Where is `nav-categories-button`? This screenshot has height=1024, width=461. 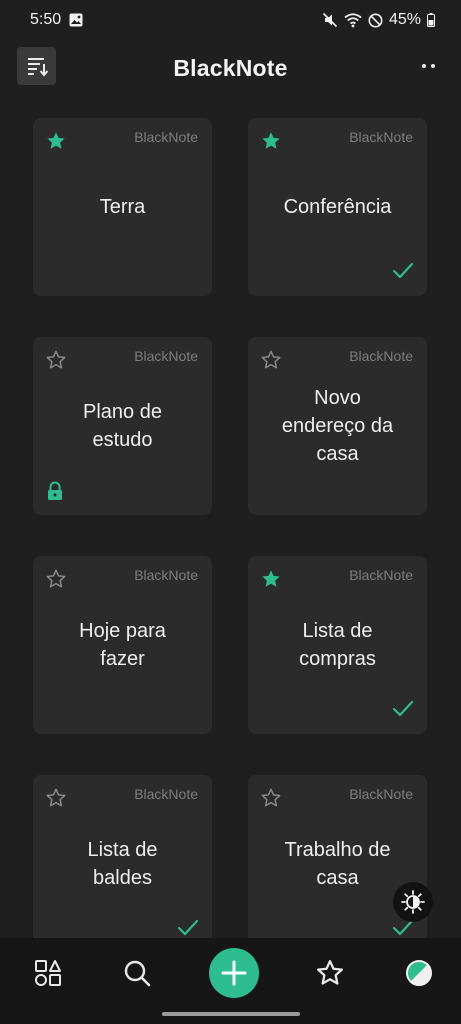 nav-categories-button is located at coordinates (48, 973).